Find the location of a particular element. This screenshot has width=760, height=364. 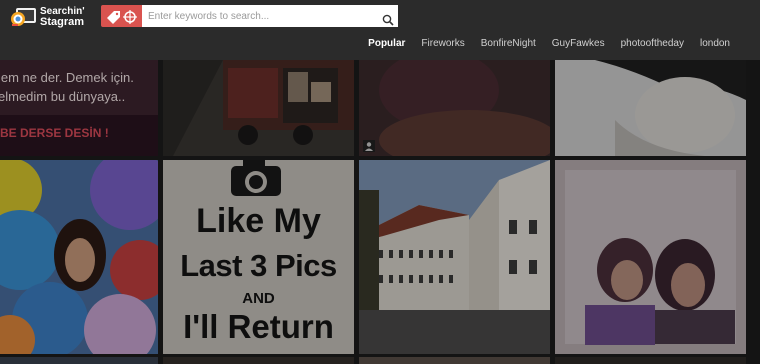

logo-text: Searchin' Stagram is located at coordinates (62, 17).